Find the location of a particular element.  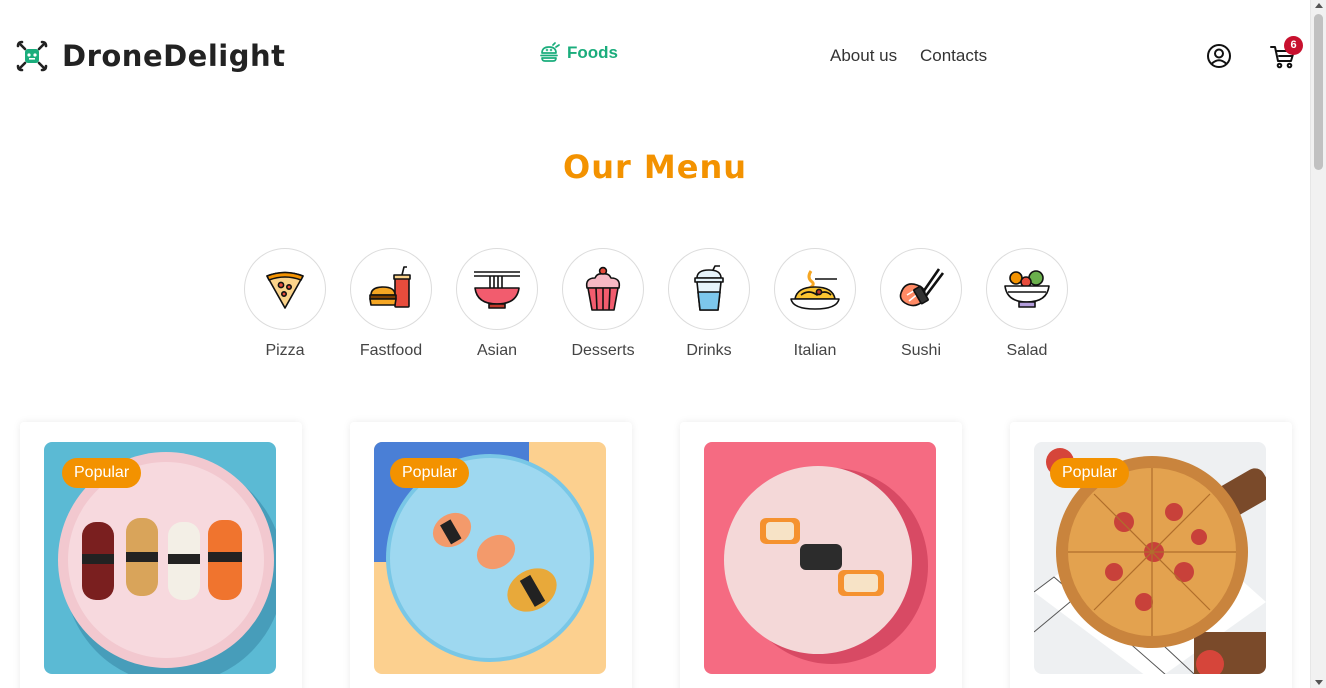

scroll-up-arrow-icon is located at coordinates (1319, 5).